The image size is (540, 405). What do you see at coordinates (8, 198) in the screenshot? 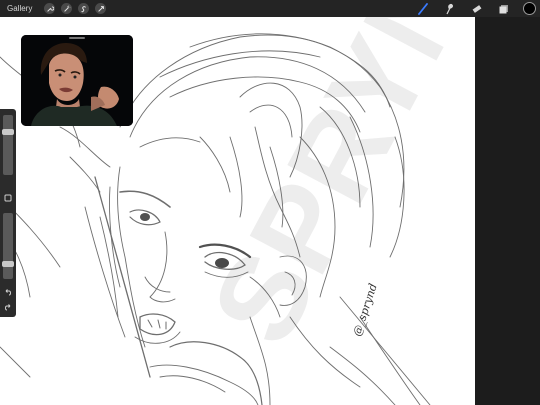
I see `square-icon` at bounding box center [8, 198].